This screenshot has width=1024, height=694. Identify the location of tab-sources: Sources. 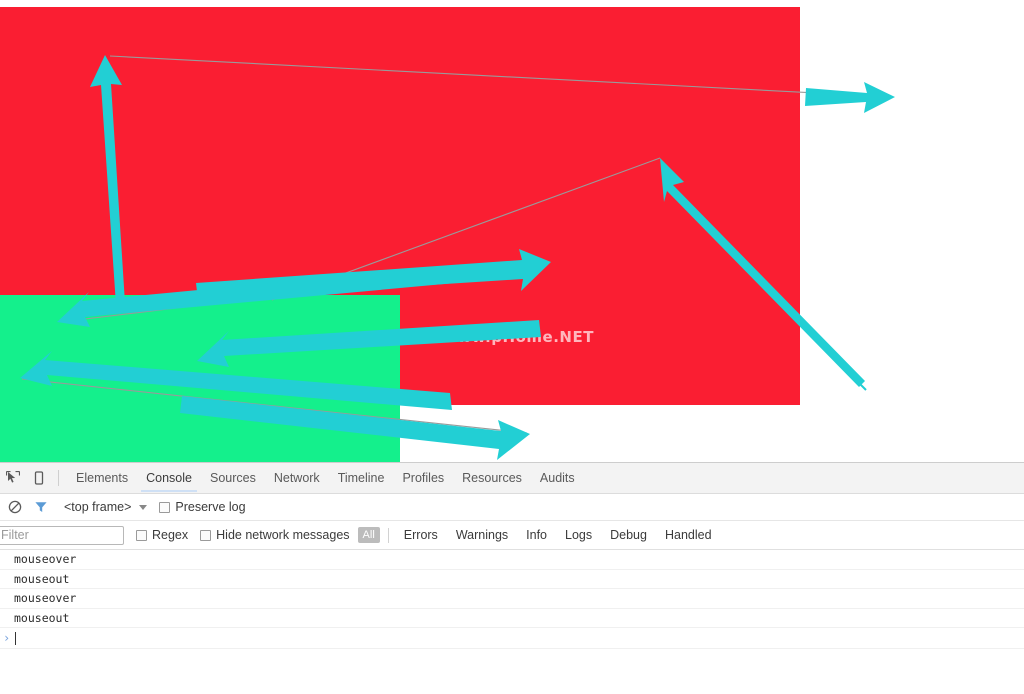
(233, 478).